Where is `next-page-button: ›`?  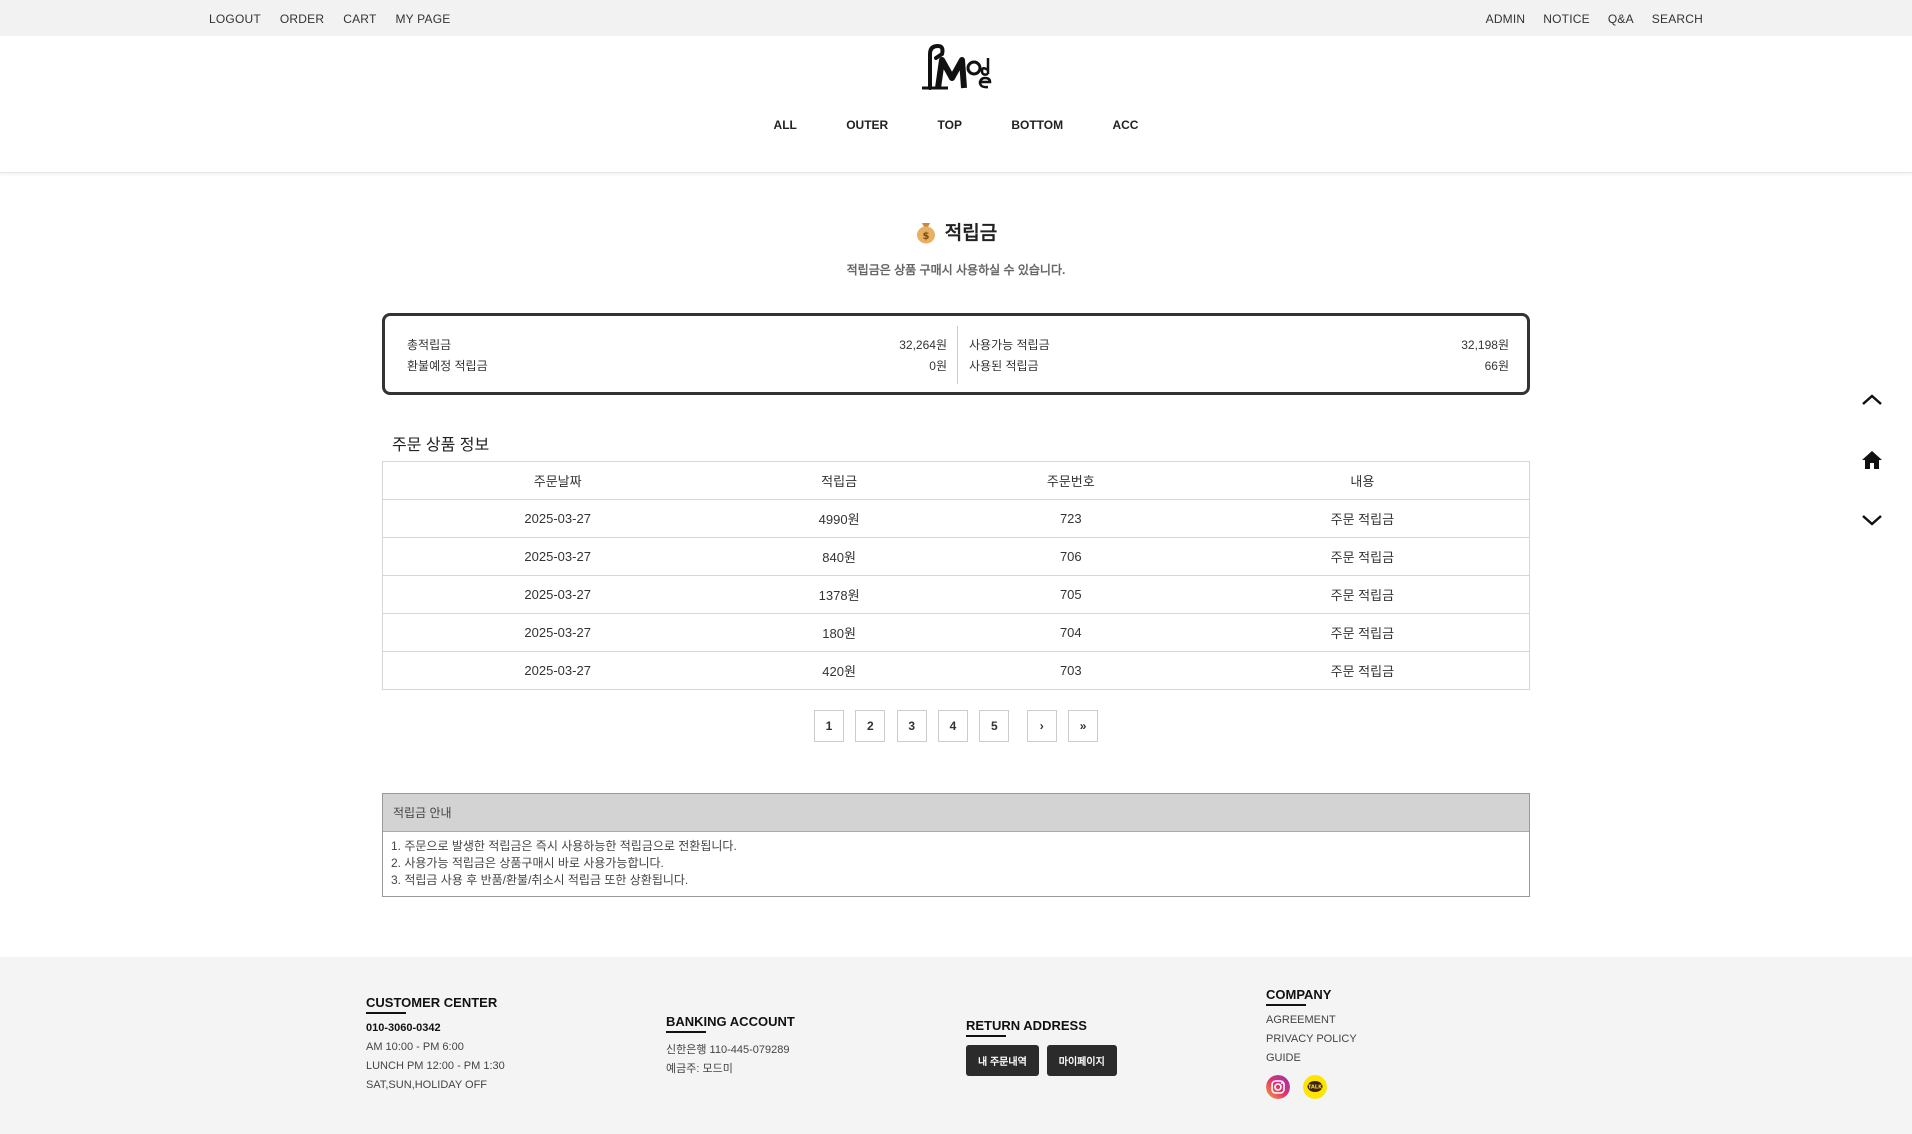 next-page-button: › is located at coordinates (1041, 726).